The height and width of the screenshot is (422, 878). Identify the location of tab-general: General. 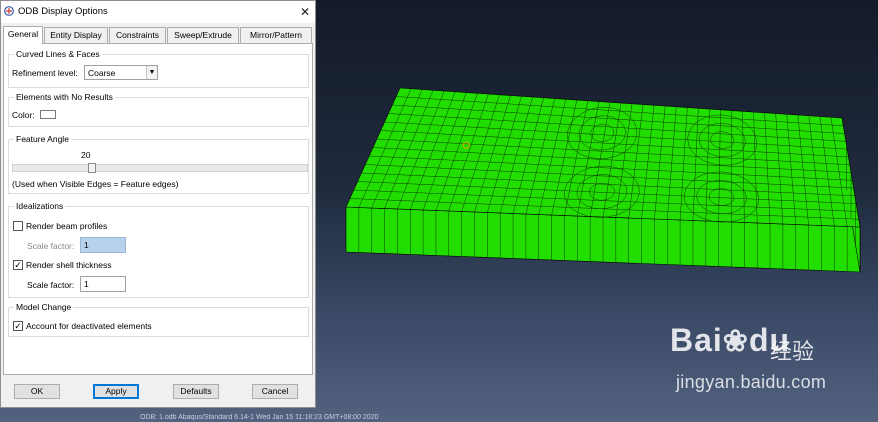
(23, 35).